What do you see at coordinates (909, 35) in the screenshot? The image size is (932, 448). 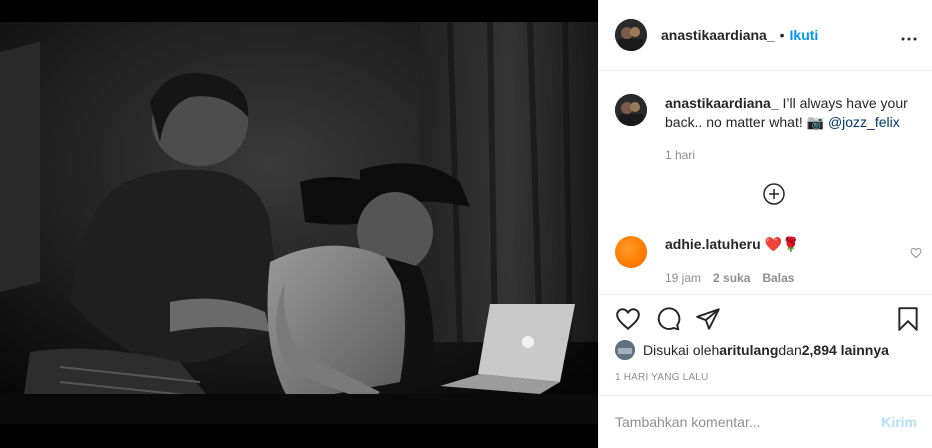 I see `more-icon` at bounding box center [909, 35].